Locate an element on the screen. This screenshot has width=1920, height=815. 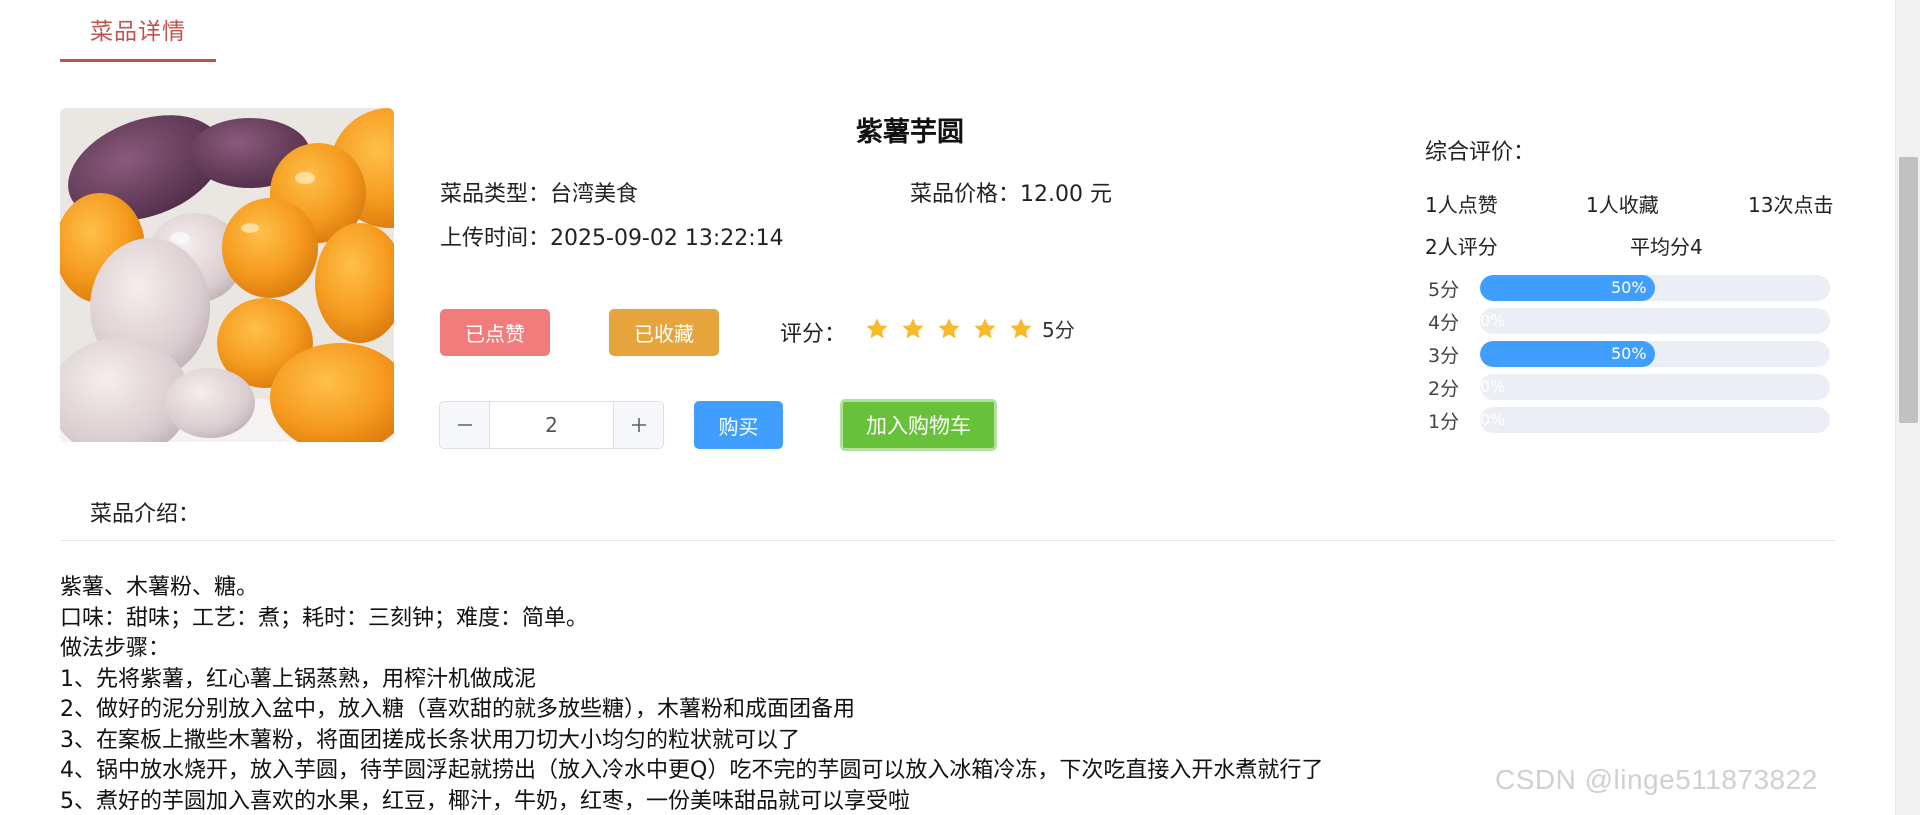
tab-label: 菜品详情 is located at coordinates (138, 32).